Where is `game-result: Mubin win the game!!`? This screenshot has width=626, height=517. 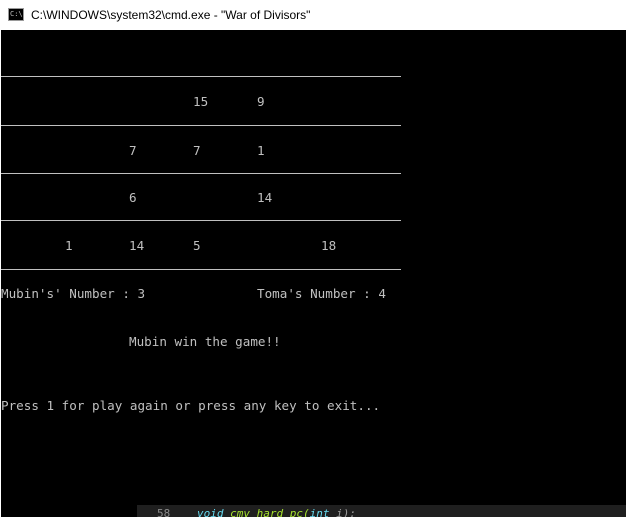
game-result: Mubin win the game!! is located at coordinates (205, 341).